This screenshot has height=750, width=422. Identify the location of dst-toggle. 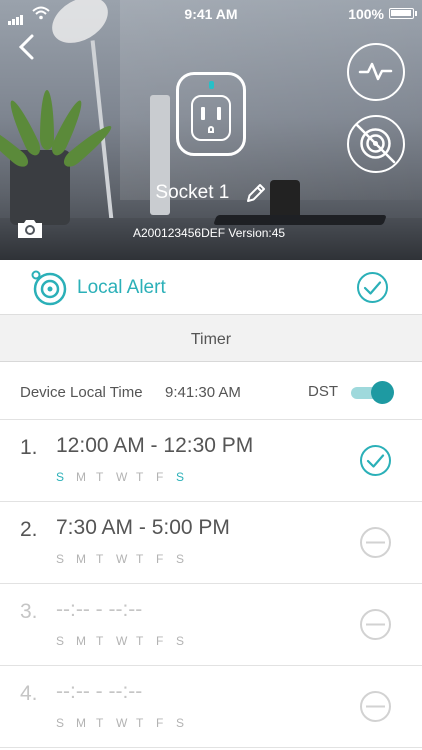
(372, 392).